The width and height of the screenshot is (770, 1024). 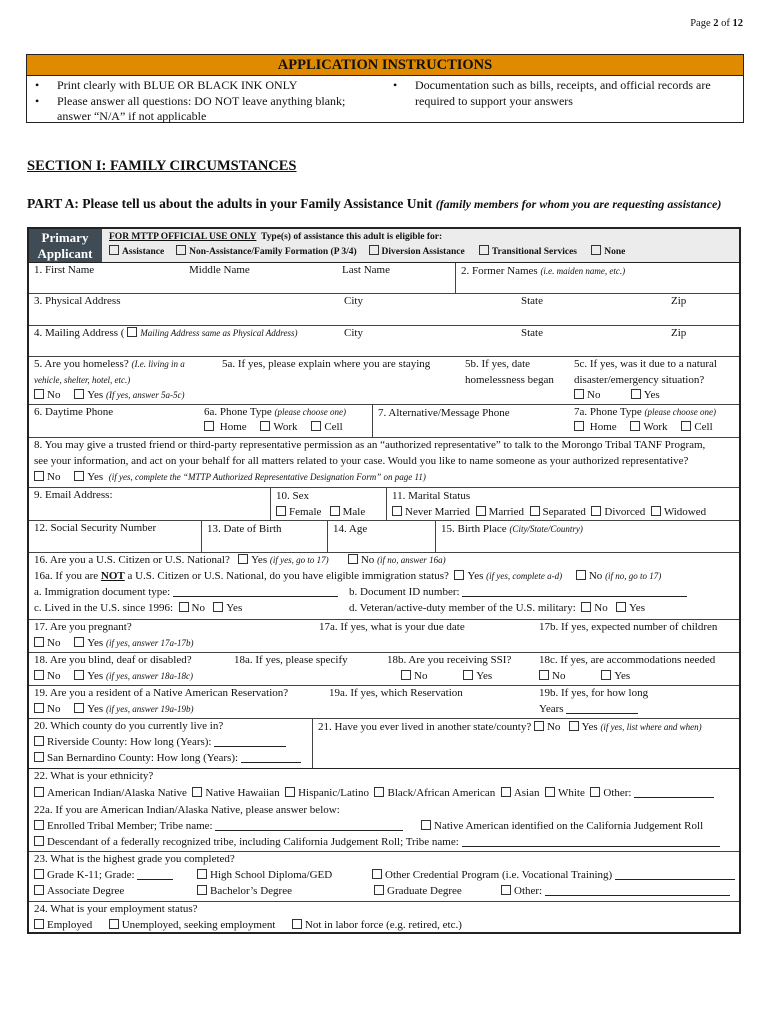 I want to click on mailing-state-field: State, so click(x=532, y=334).